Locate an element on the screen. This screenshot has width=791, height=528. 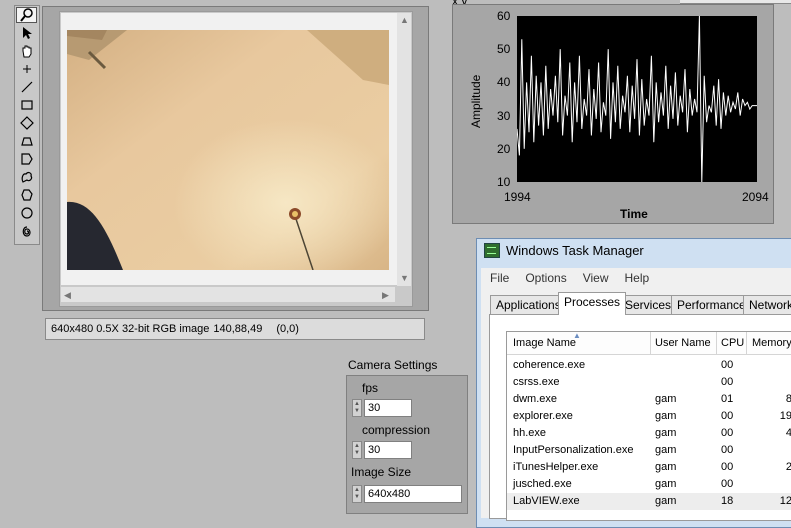
tool-palette is located at coordinates (27, 125).